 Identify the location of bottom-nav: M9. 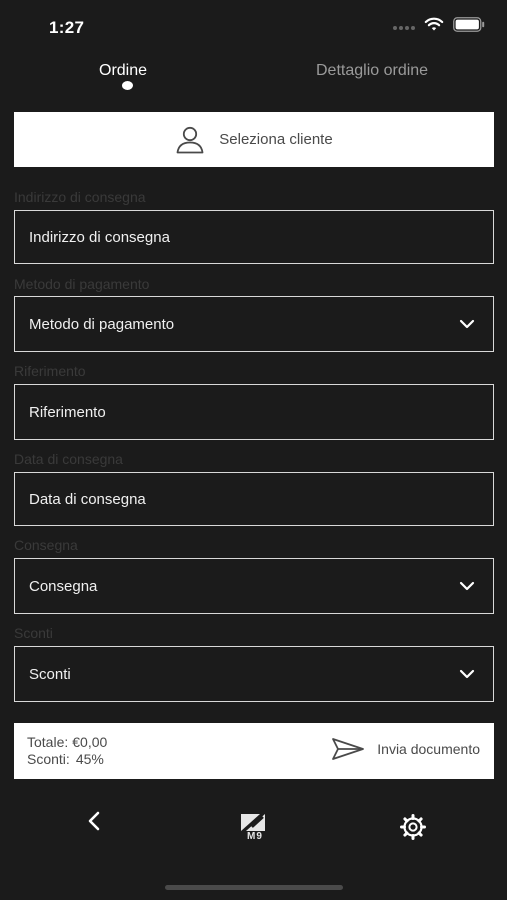
(253, 827).